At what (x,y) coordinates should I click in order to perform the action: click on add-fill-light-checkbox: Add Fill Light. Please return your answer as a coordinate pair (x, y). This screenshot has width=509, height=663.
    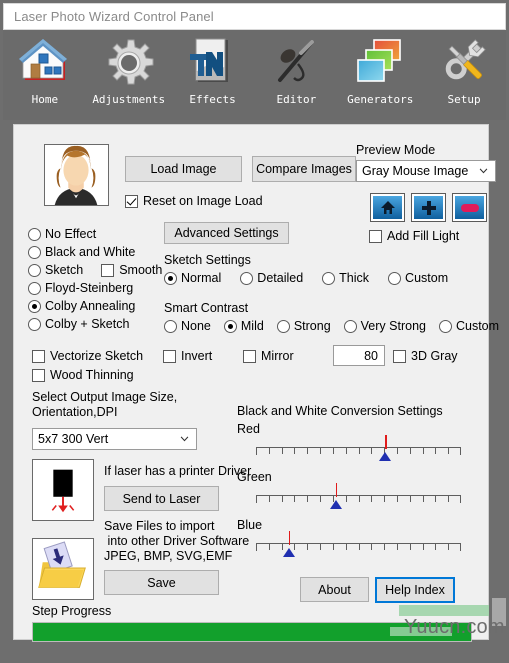
    Looking at the image, I should click on (414, 236).